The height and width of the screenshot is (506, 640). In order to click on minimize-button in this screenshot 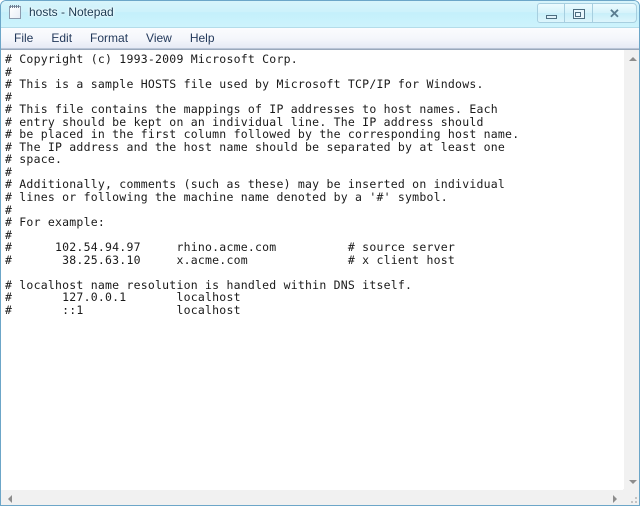, I will do `click(551, 13)`.